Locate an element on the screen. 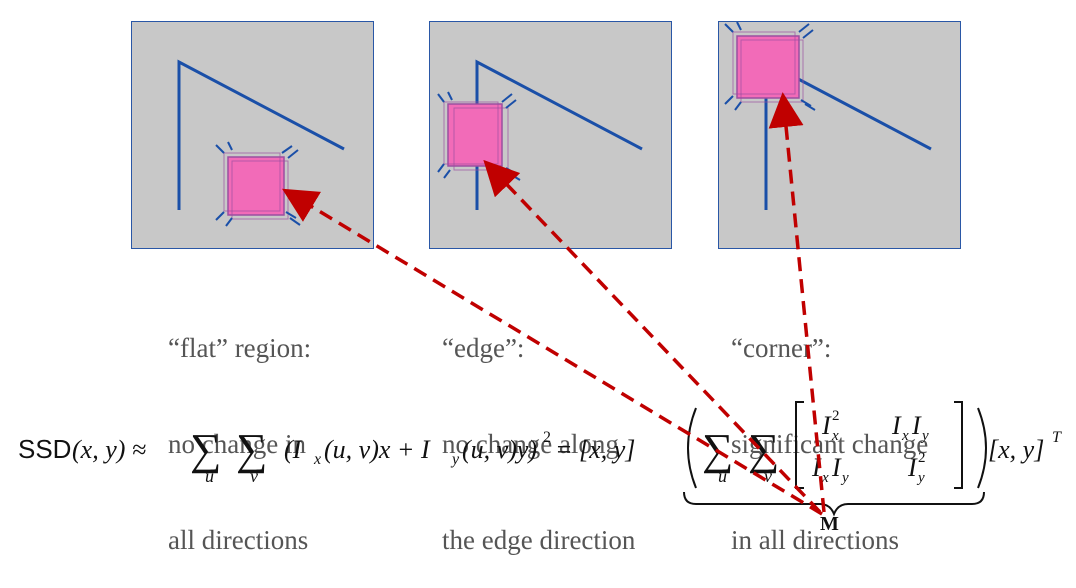 This screenshot has width=1076, height=588. underbrace is located at coordinates (834, 504).